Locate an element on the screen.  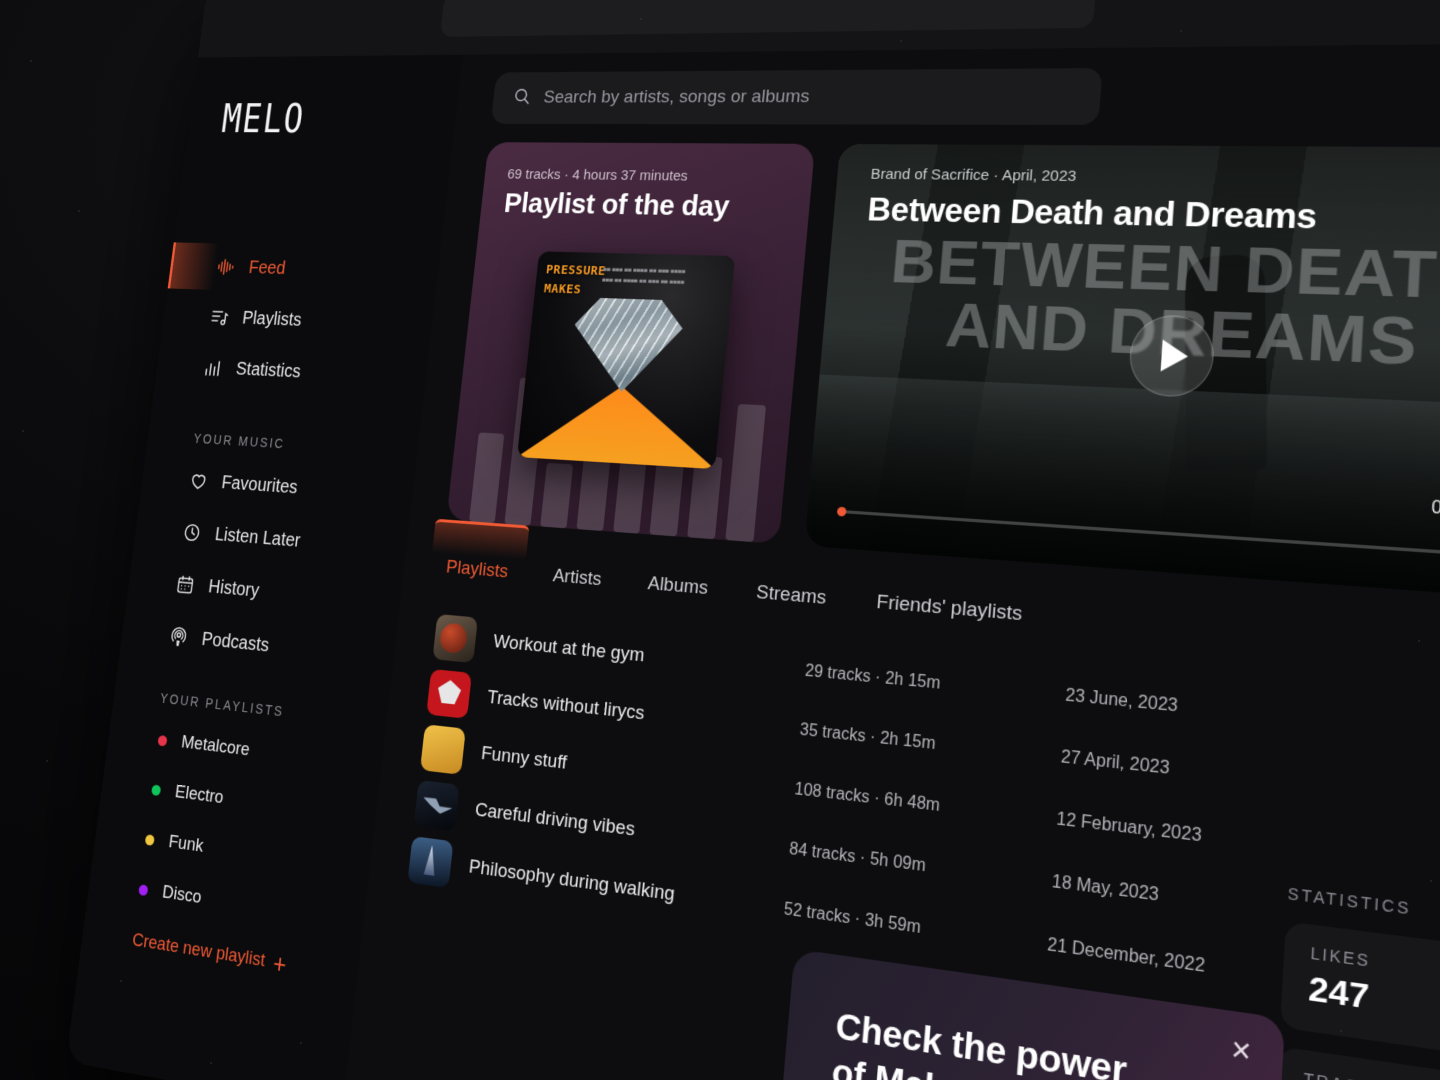
playlist-music-icon is located at coordinates (219, 317).